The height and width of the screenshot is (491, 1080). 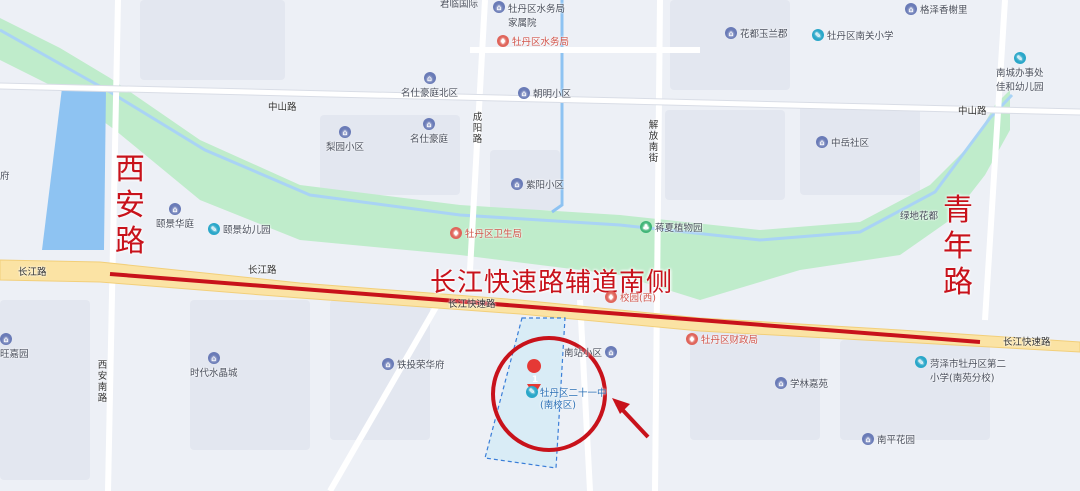 What do you see at coordinates (477, 128) in the screenshot?
I see `road-label-chengyang: 成阳路` at bounding box center [477, 128].